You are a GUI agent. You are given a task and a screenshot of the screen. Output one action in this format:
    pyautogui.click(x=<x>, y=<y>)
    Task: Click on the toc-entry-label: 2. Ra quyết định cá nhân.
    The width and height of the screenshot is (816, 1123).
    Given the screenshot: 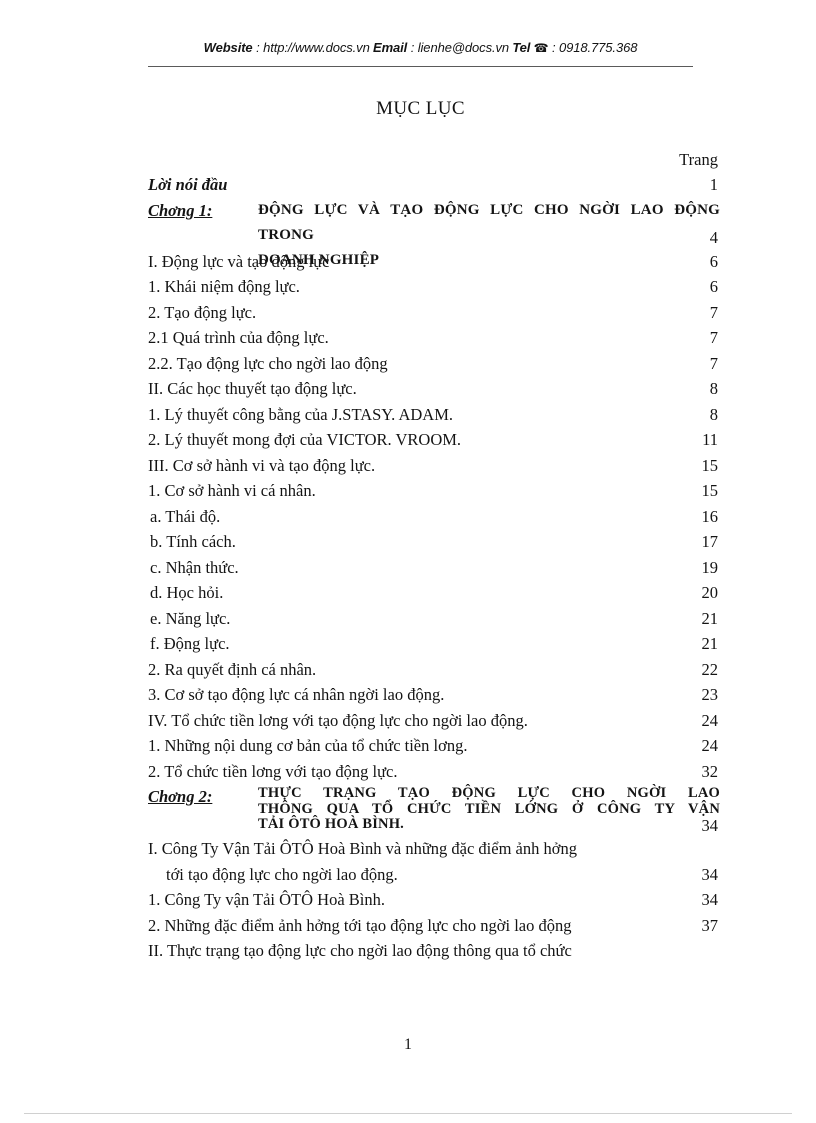 What is the action you would take?
    pyautogui.click(x=232, y=669)
    